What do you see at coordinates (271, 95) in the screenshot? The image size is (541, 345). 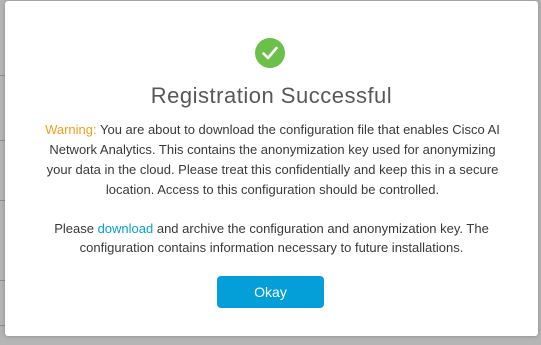 I see `dialog-title: Registration Successful` at bounding box center [271, 95].